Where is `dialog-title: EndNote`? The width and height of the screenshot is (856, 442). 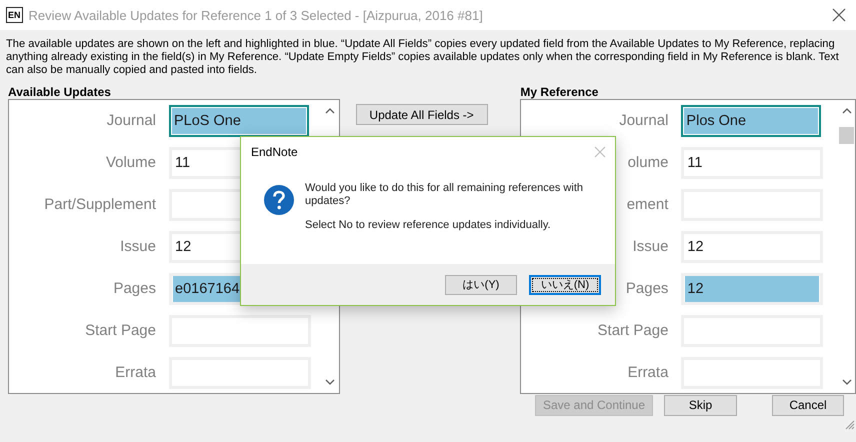 dialog-title: EndNote is located at coordinates (274, 152).